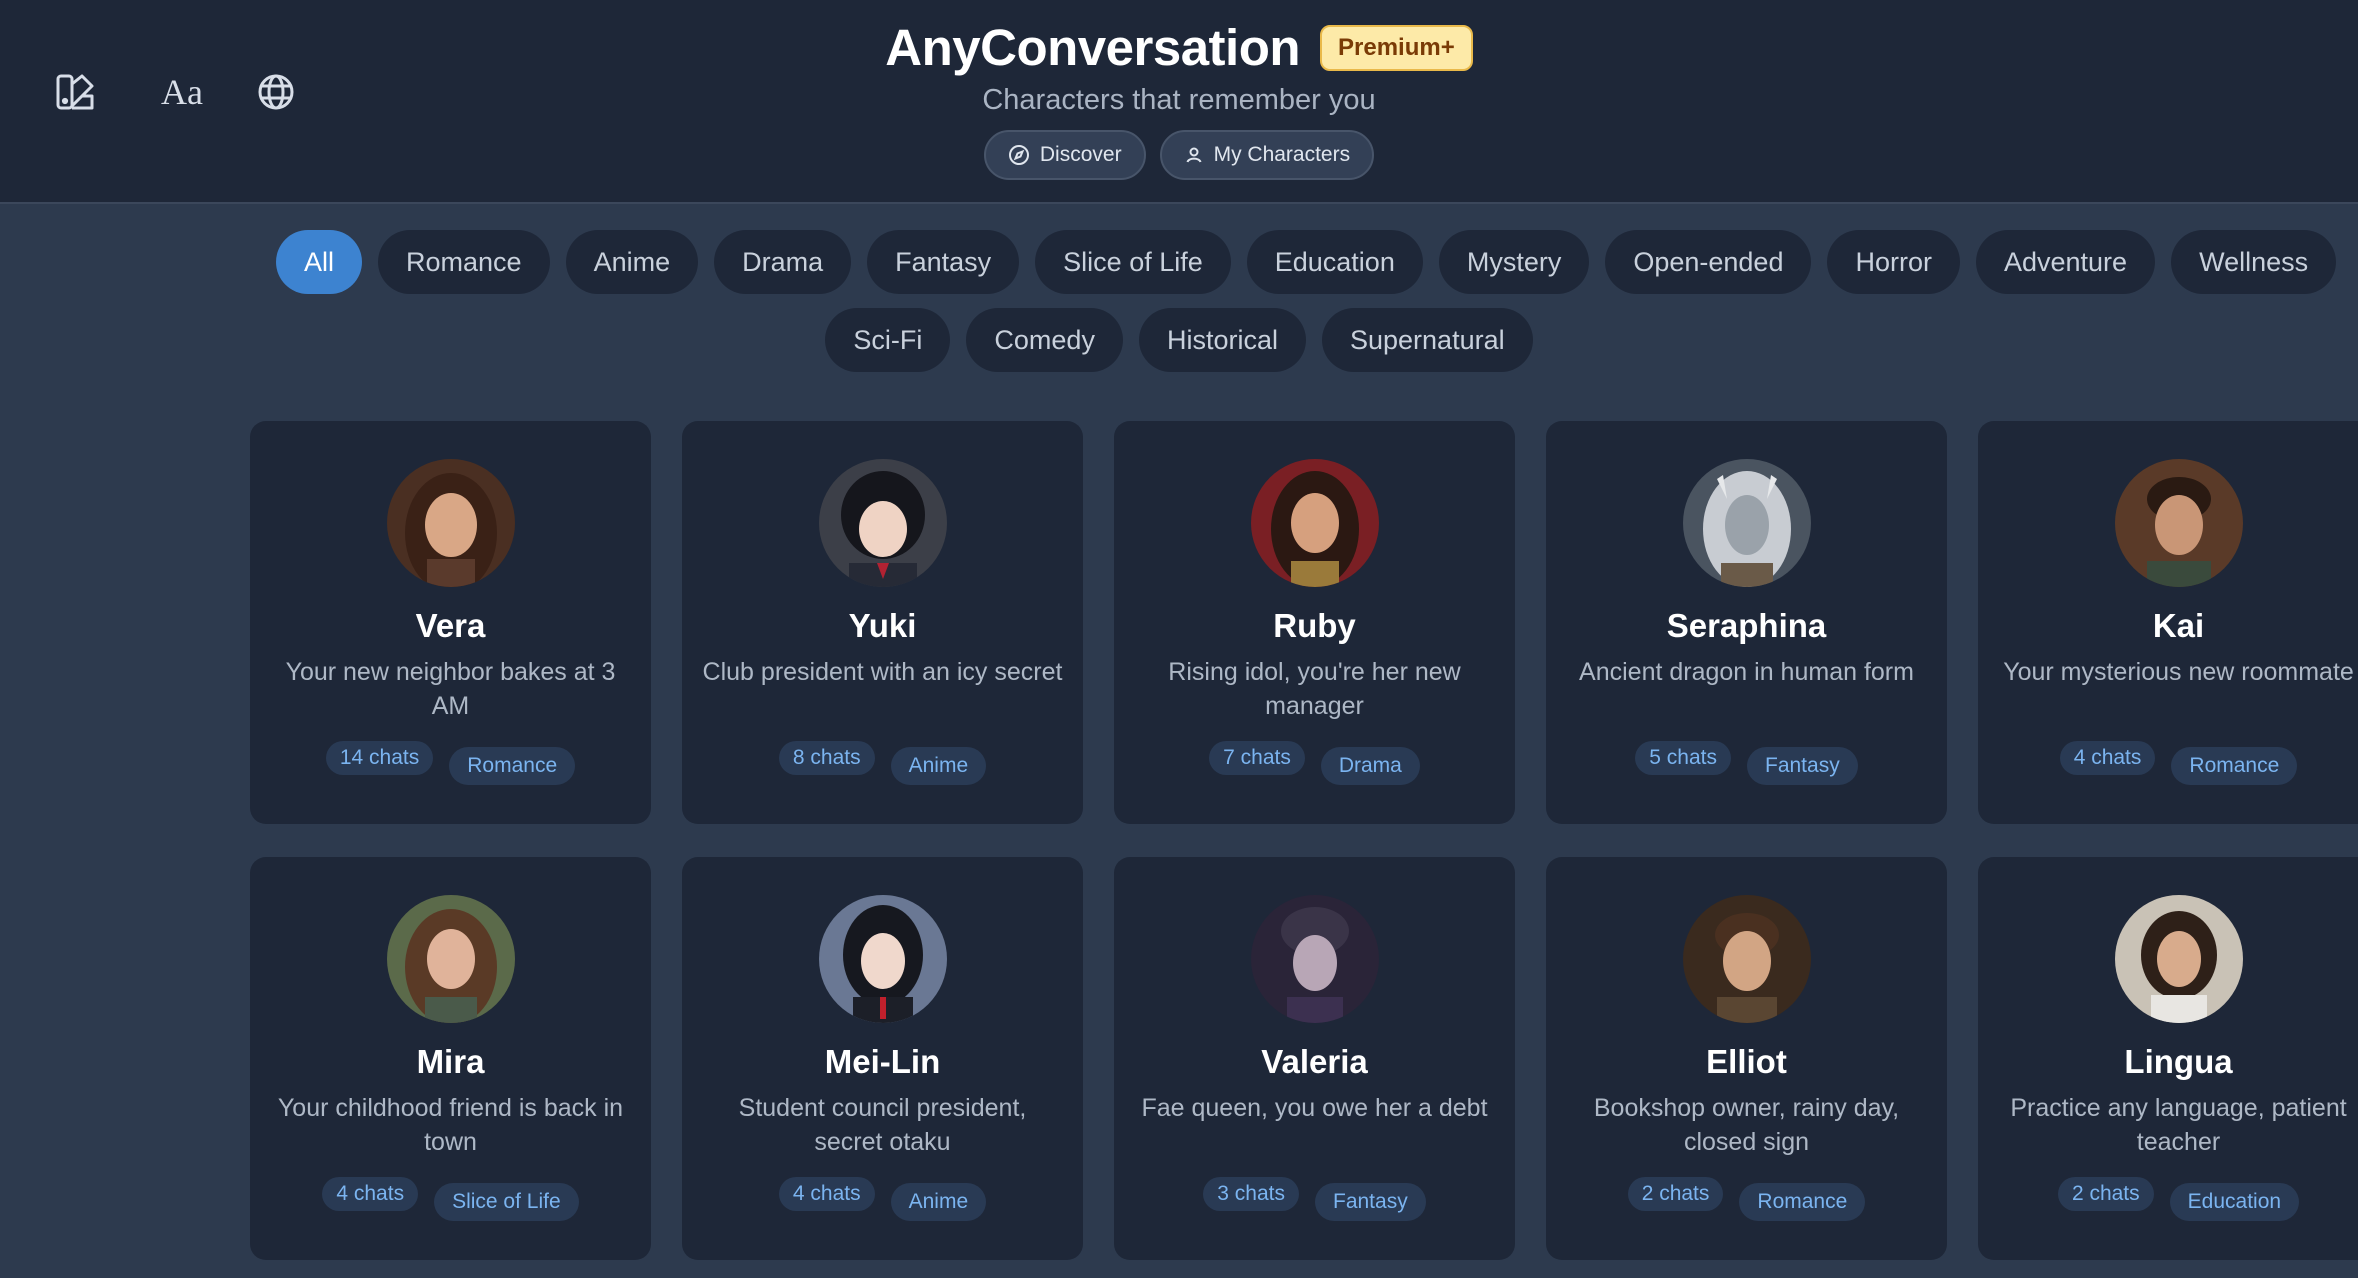 The width and height of the screenshot is (2358, 1278). I want to click on category-tag: Slice of Life, so click(506, 1202).